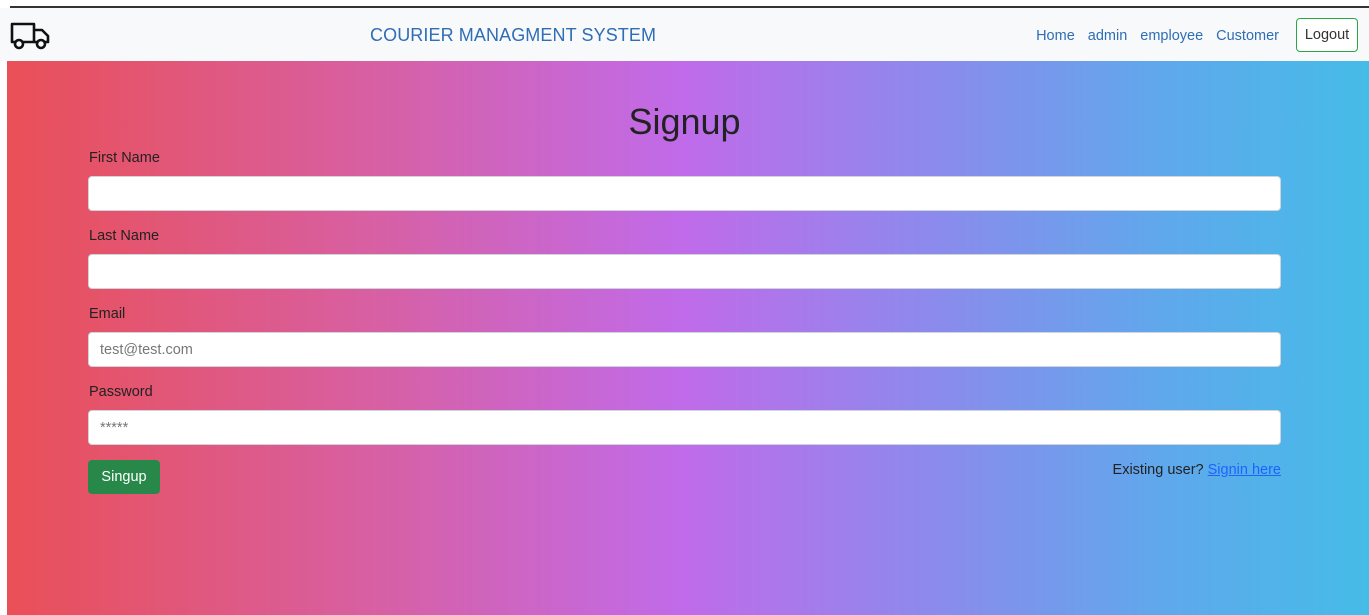 The height and width of the screenshot is (615, 1369). I want to click on email-field, so click(684, 349).